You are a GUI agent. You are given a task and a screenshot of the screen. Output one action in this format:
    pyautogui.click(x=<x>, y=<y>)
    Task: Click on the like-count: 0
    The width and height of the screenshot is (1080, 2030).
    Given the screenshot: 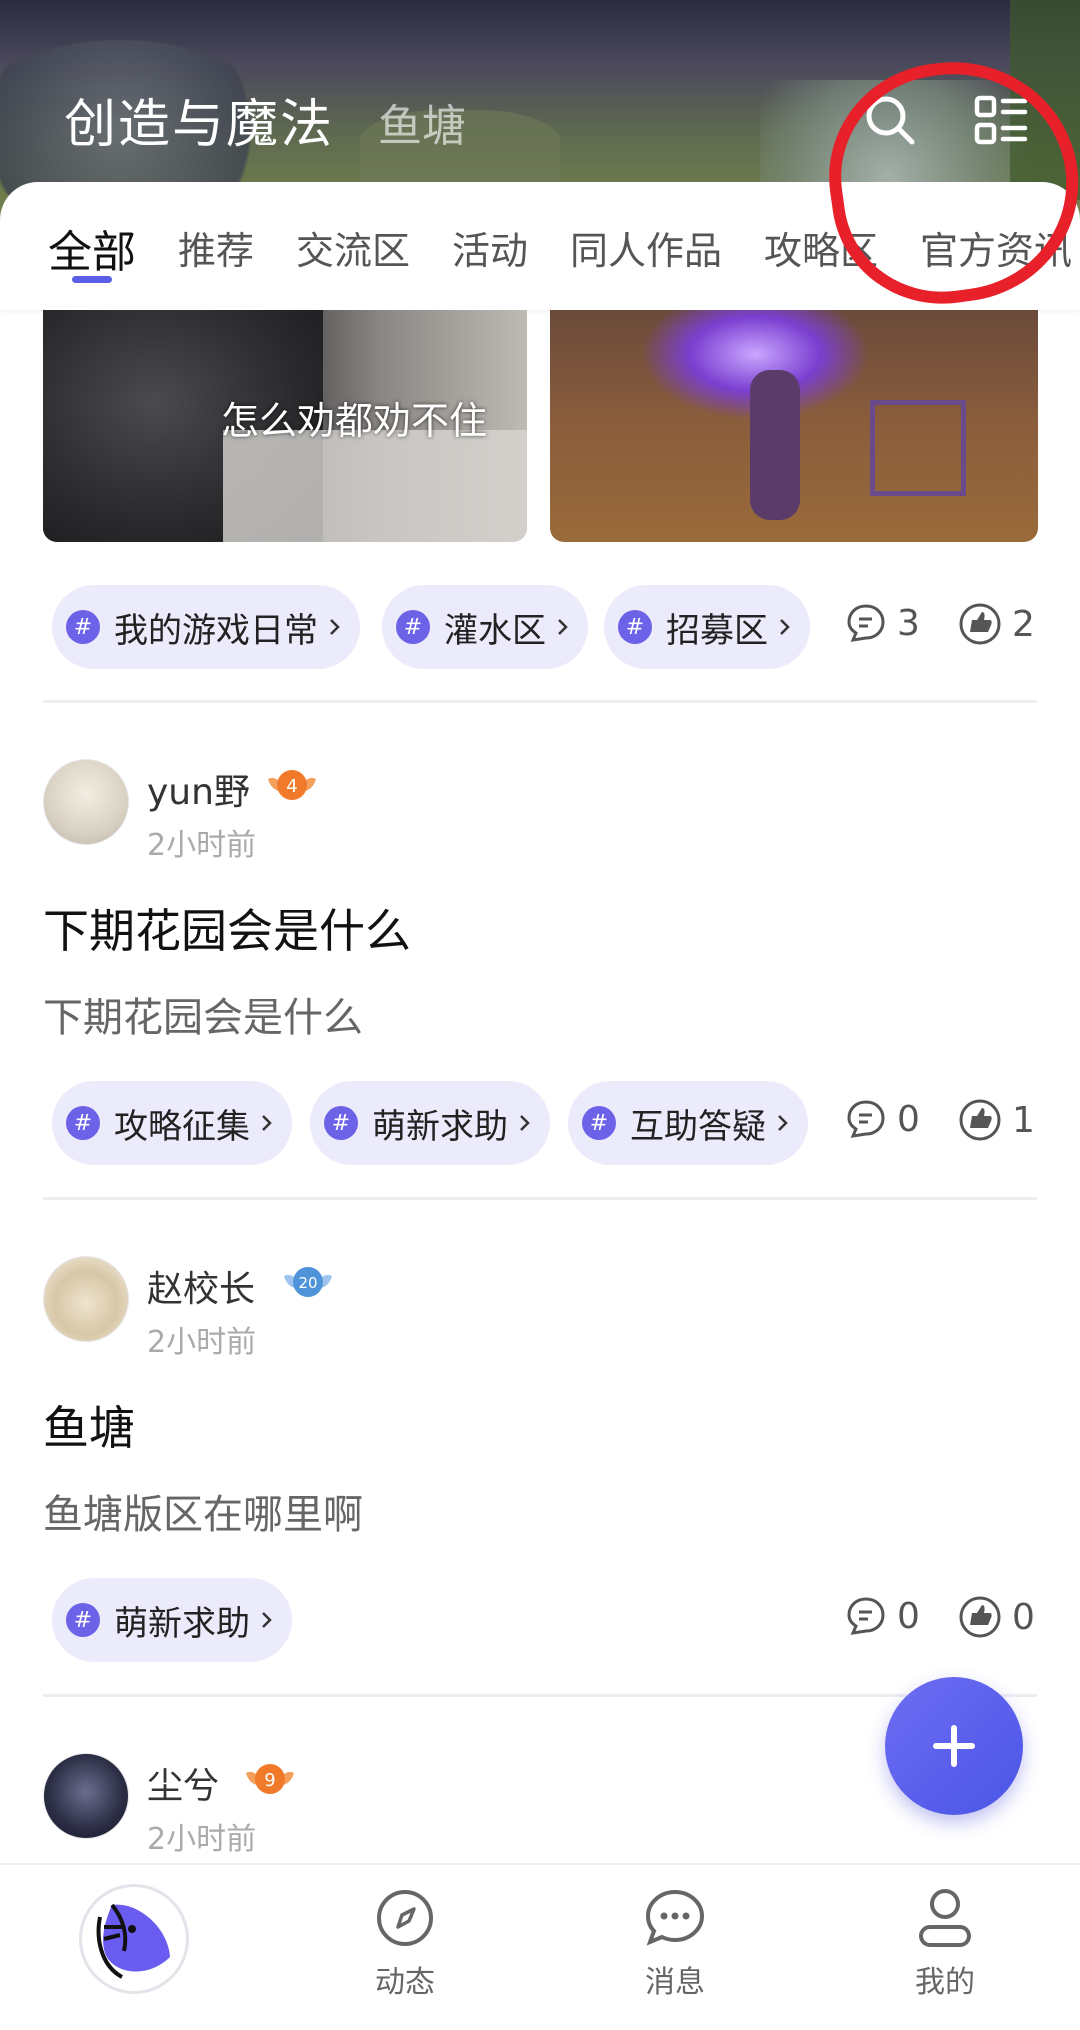 What is the action you would take?
    pyautogui.click(x=996, y=1617)
    